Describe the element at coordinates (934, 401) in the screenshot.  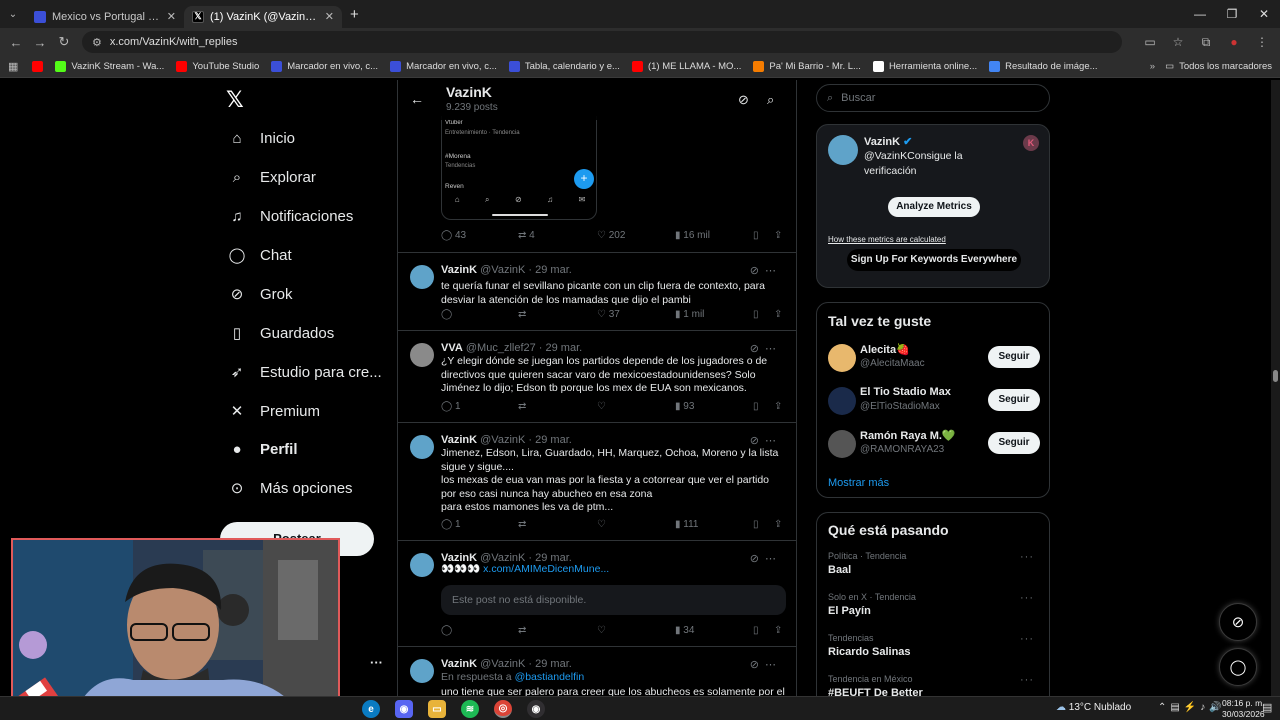
I see `suggestion-item: El Tio Stadio Max @ElTioStadioMax Seguir` at that location.